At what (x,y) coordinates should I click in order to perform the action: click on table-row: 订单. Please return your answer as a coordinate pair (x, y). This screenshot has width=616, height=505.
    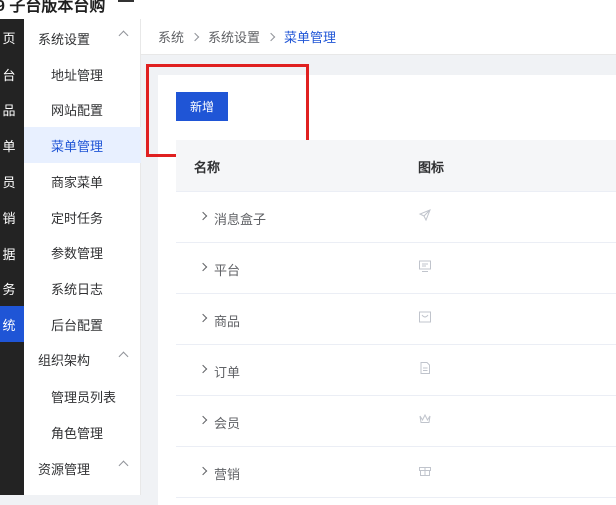
    Looking at the image, I should click on (396, 370).